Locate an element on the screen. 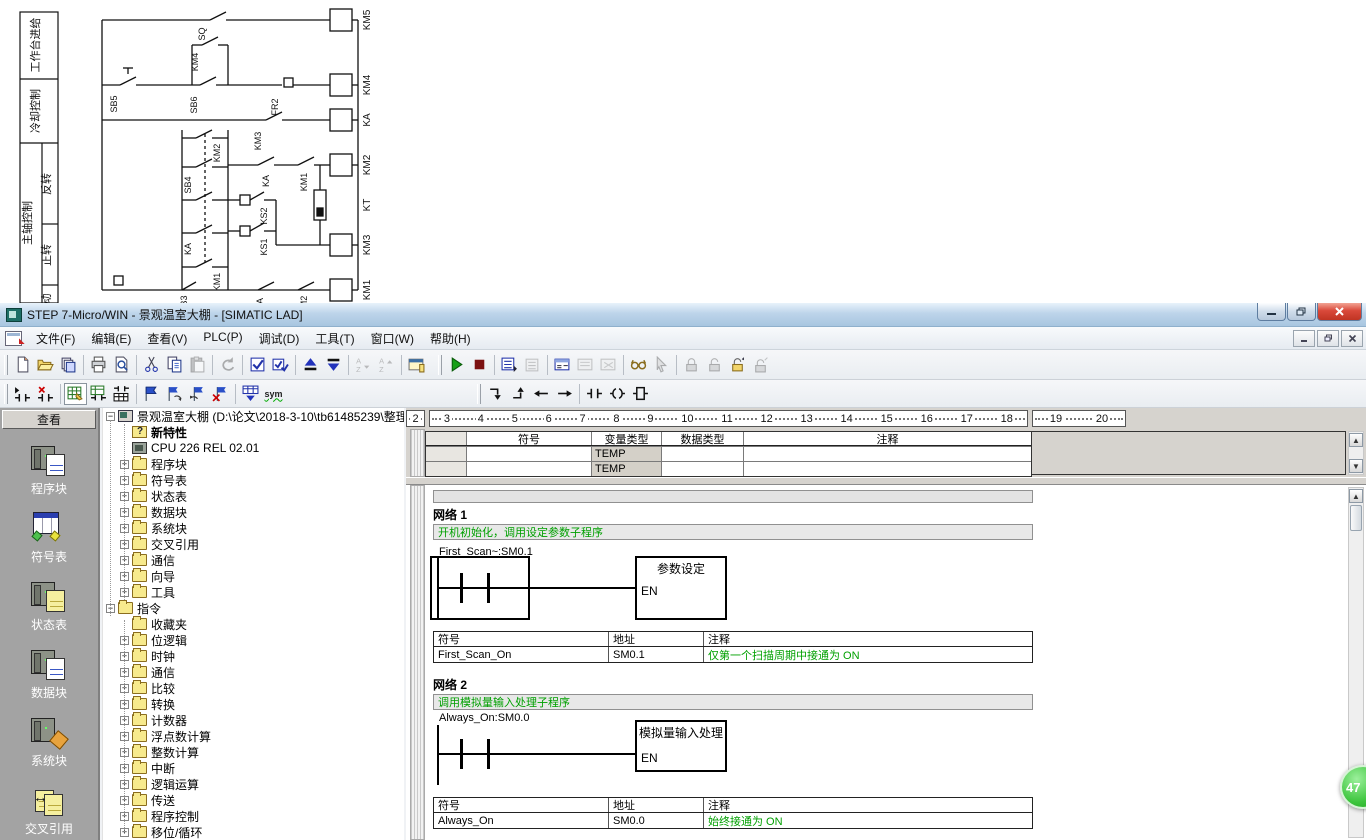 The image size is (1366, 840). network-comment: 调用模拟量输入处理子程序 is located at coordinates (733, 702).